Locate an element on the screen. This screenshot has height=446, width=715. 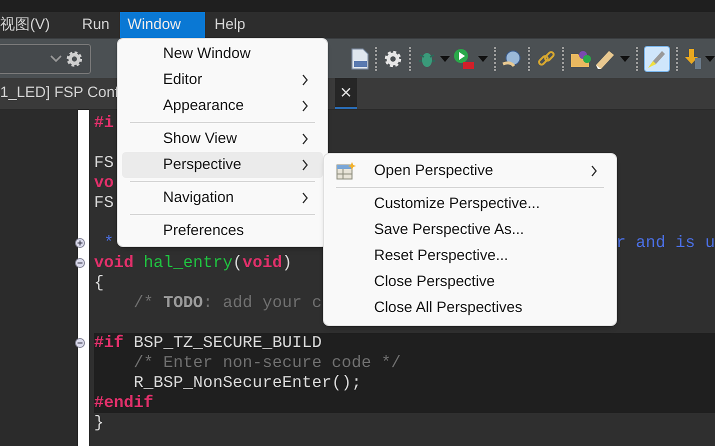
menu-item: Show View is located at coordinates (222, 139).